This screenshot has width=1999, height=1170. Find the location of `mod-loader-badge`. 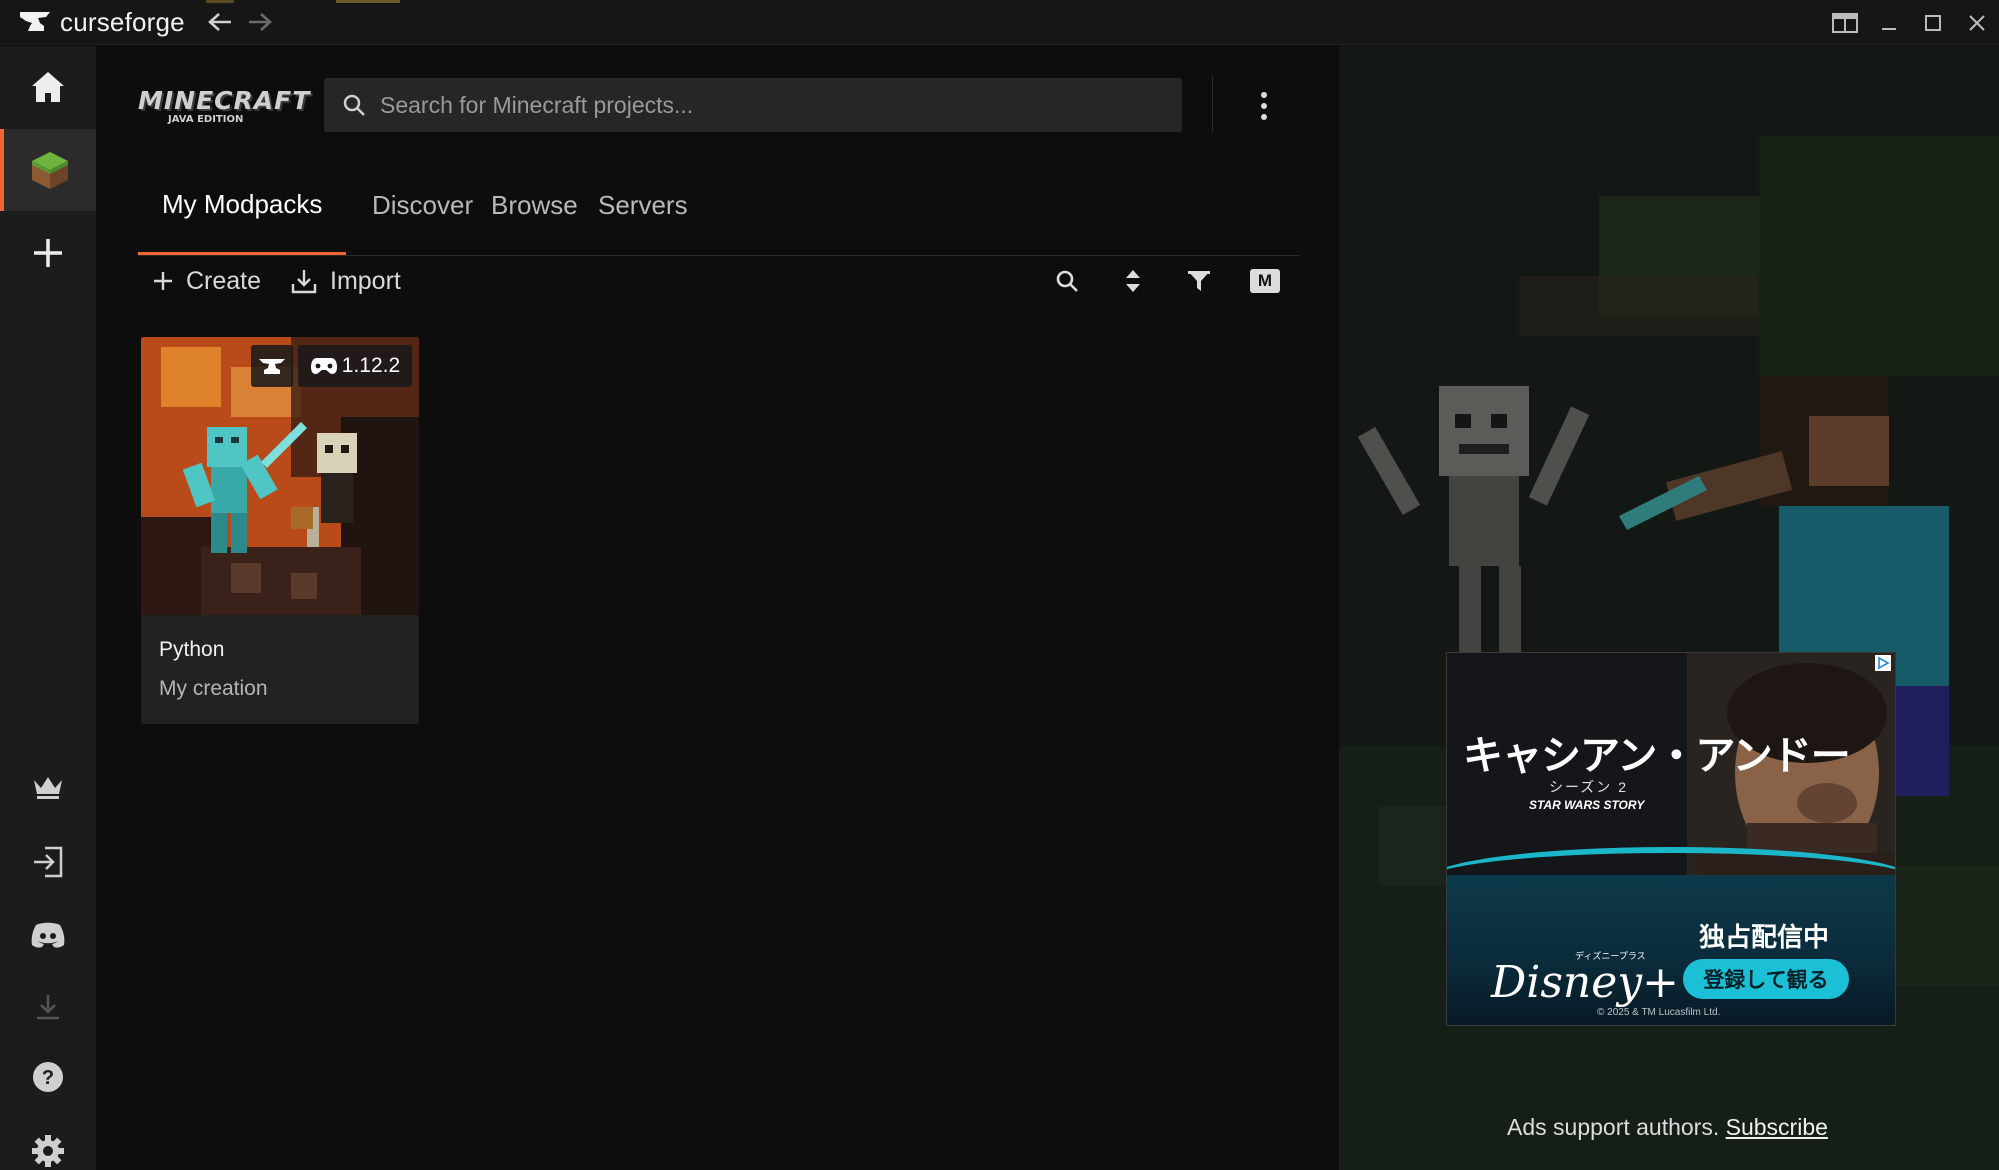

mod-loader-badge is located at coordinates (272, 366).